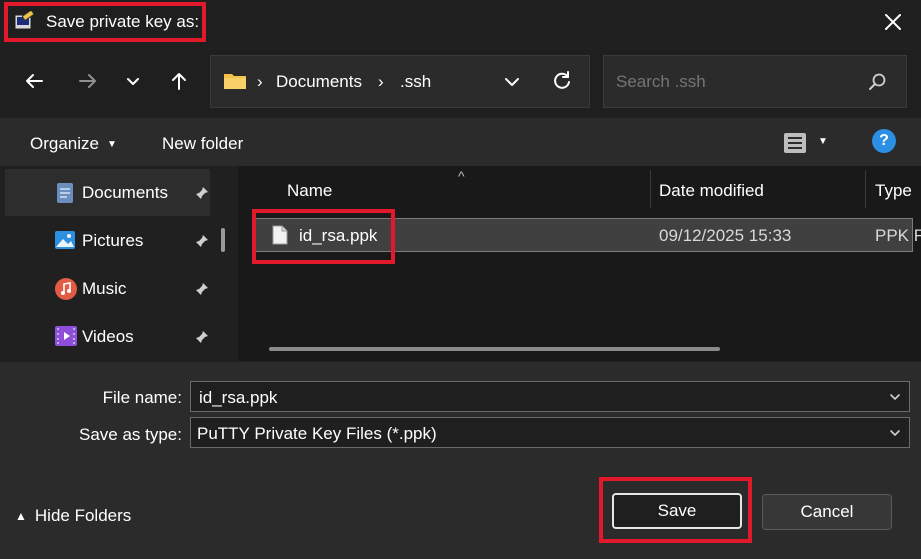  I want to click on cancel-button: Cancel, so click(827, 512).